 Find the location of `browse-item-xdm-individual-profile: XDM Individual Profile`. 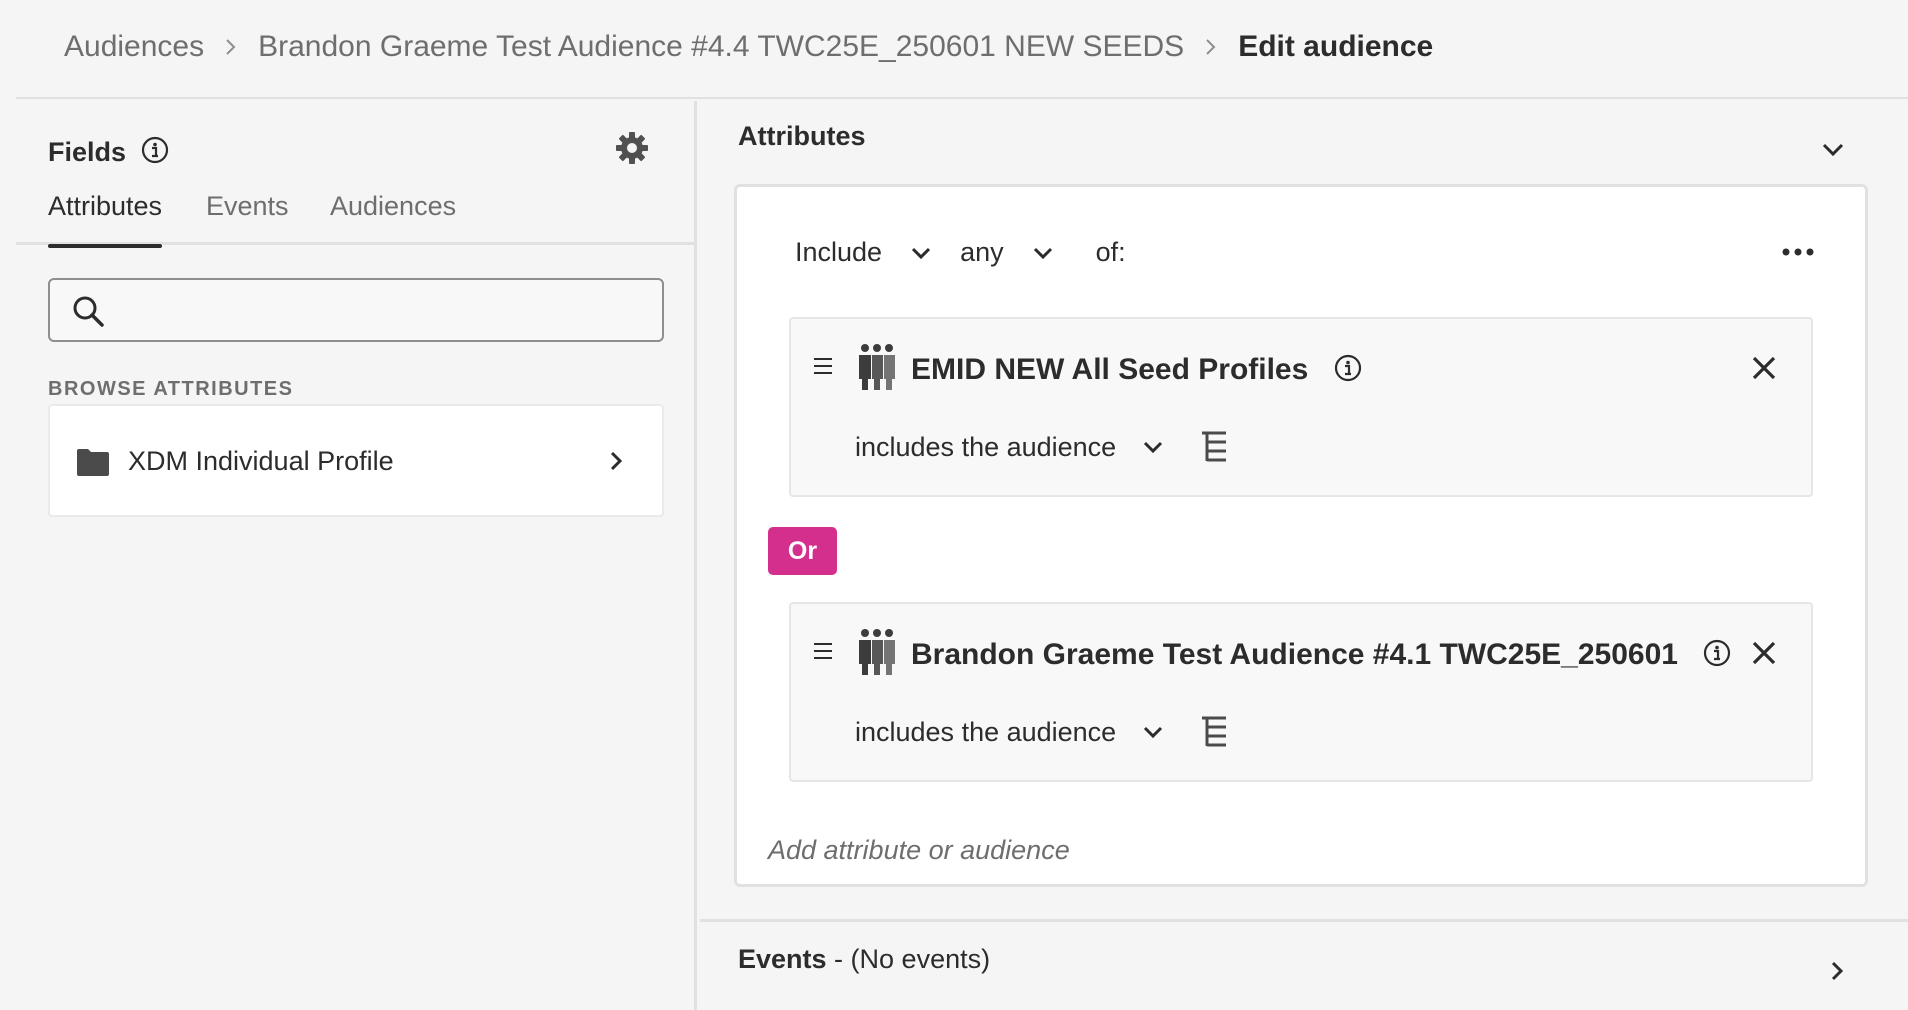

browse-item-xdm-individual-profile: XDM Individual Profile is located at coordinates (356, 460).